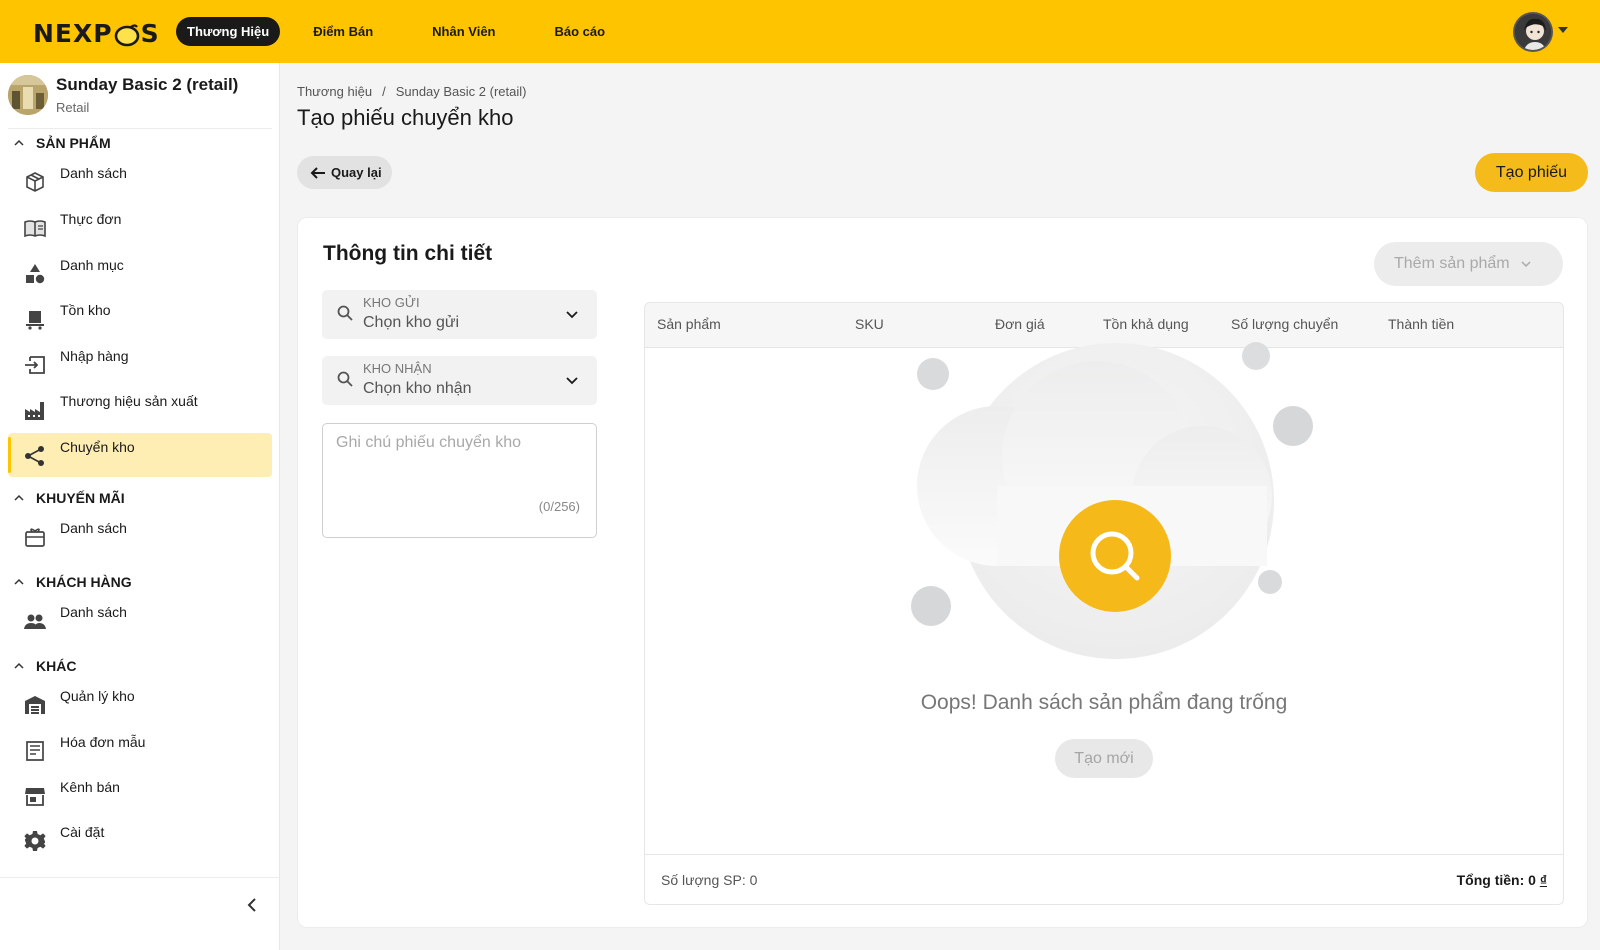 The image size is (1600, 950). Describe the element at coordinates (344, 172) in the screenshot. I see `back-button: Quay lại` at that location.